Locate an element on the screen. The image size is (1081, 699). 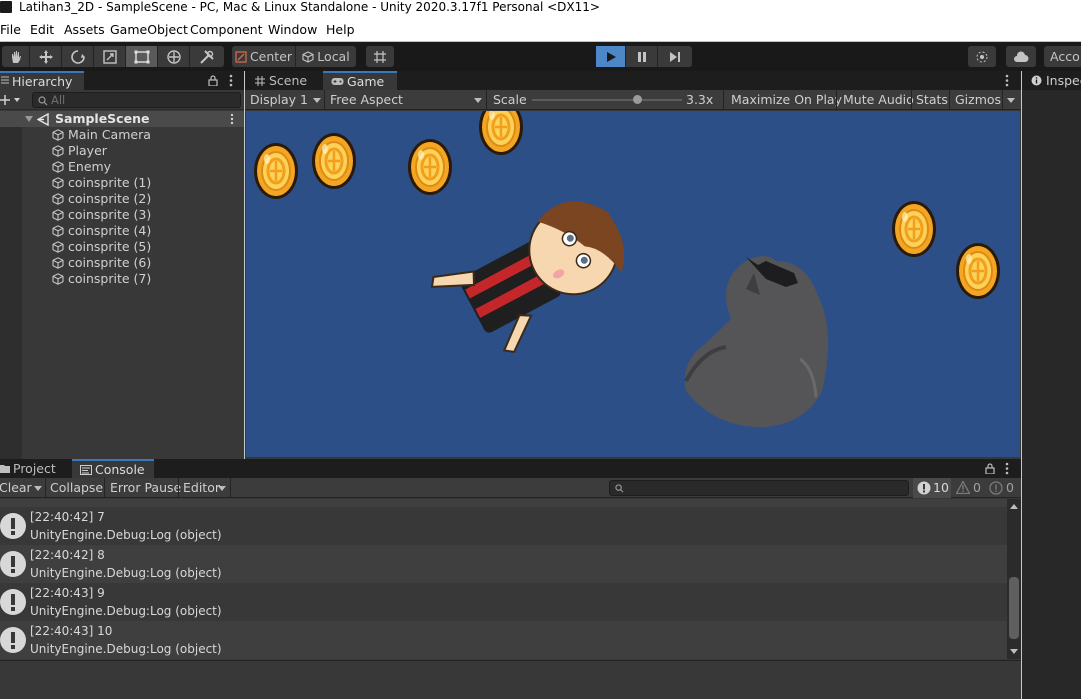
menu-help: Help is located at coordinates (340, 29).